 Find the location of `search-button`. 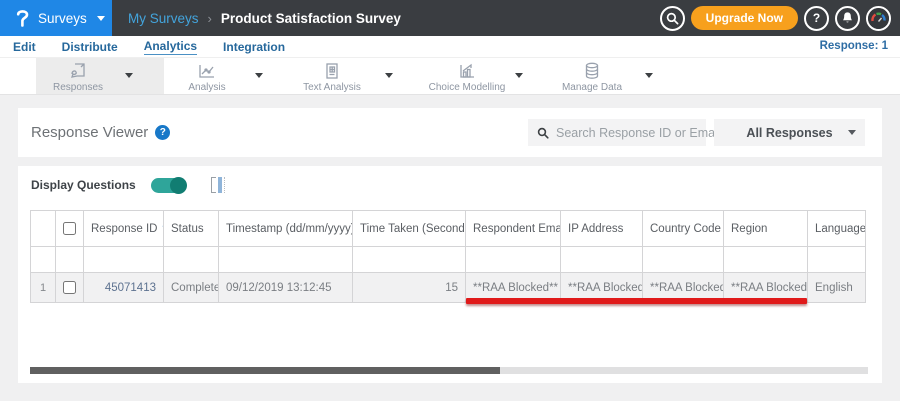

search-button is located at coordinates (672, 18).